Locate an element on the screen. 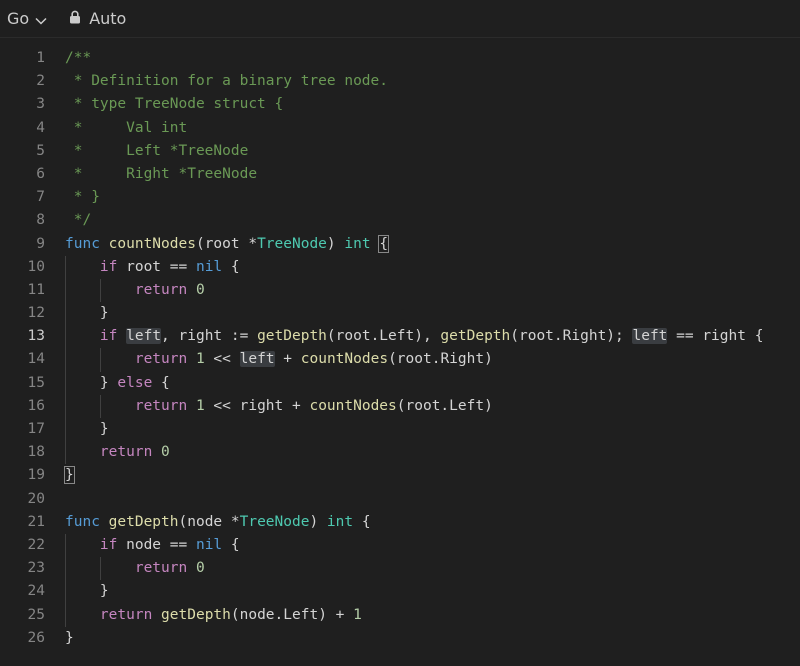  line-number: 24 is located at coordinates (36, 591).